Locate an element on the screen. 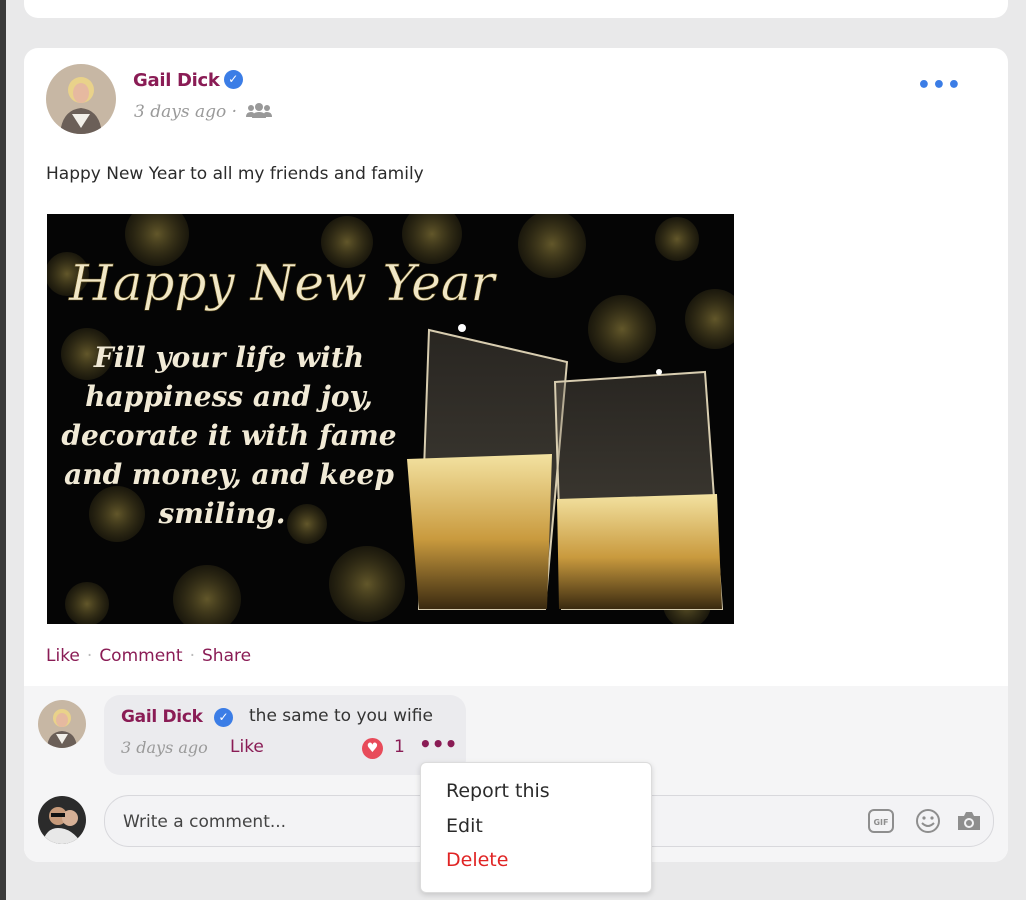 The width and height of the screenshot is (1026, 900). like-button: Like is located at coordinates (63, 656).